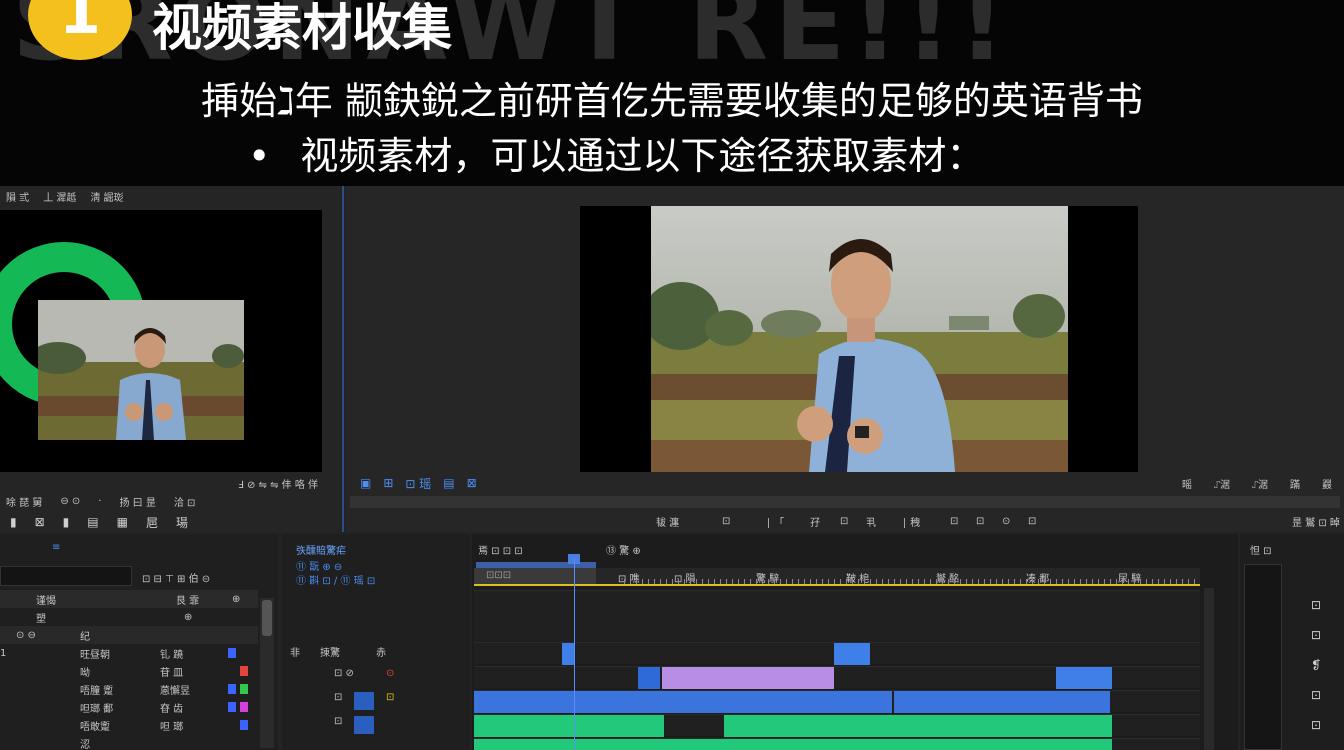 The height and width of the screenshot is (750, 1344). Describe the element at coordinates (319, 565) in the screenshot. I see `track-tools-row-1: ⑪ 翫 ⊕ ⊖` at that location.